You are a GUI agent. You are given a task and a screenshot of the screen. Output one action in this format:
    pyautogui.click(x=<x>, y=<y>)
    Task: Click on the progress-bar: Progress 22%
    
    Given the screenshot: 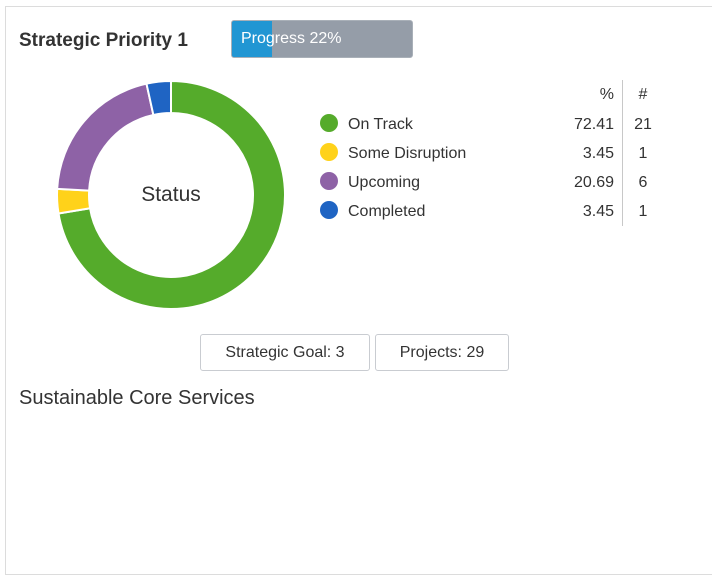 What is the action you would take?
    pyautogui.click(x=322, y=39)
    